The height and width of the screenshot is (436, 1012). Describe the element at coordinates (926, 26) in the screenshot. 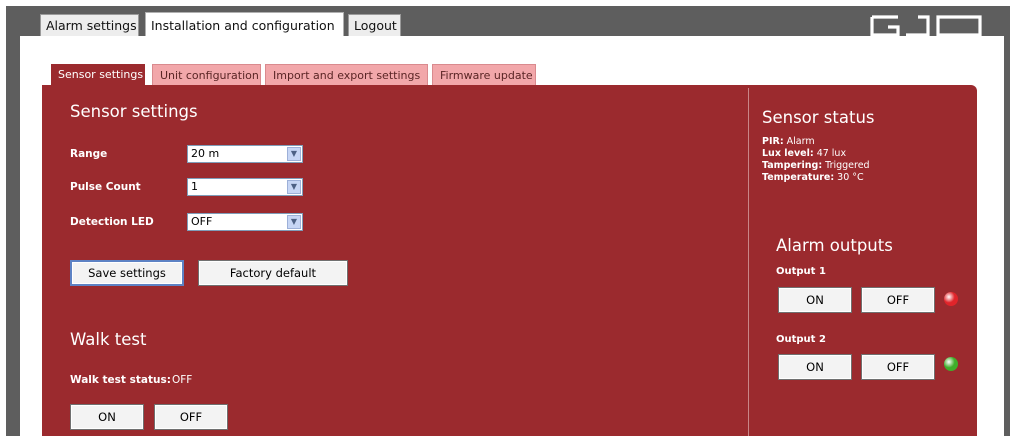

I see `gjd-logo` at that location.